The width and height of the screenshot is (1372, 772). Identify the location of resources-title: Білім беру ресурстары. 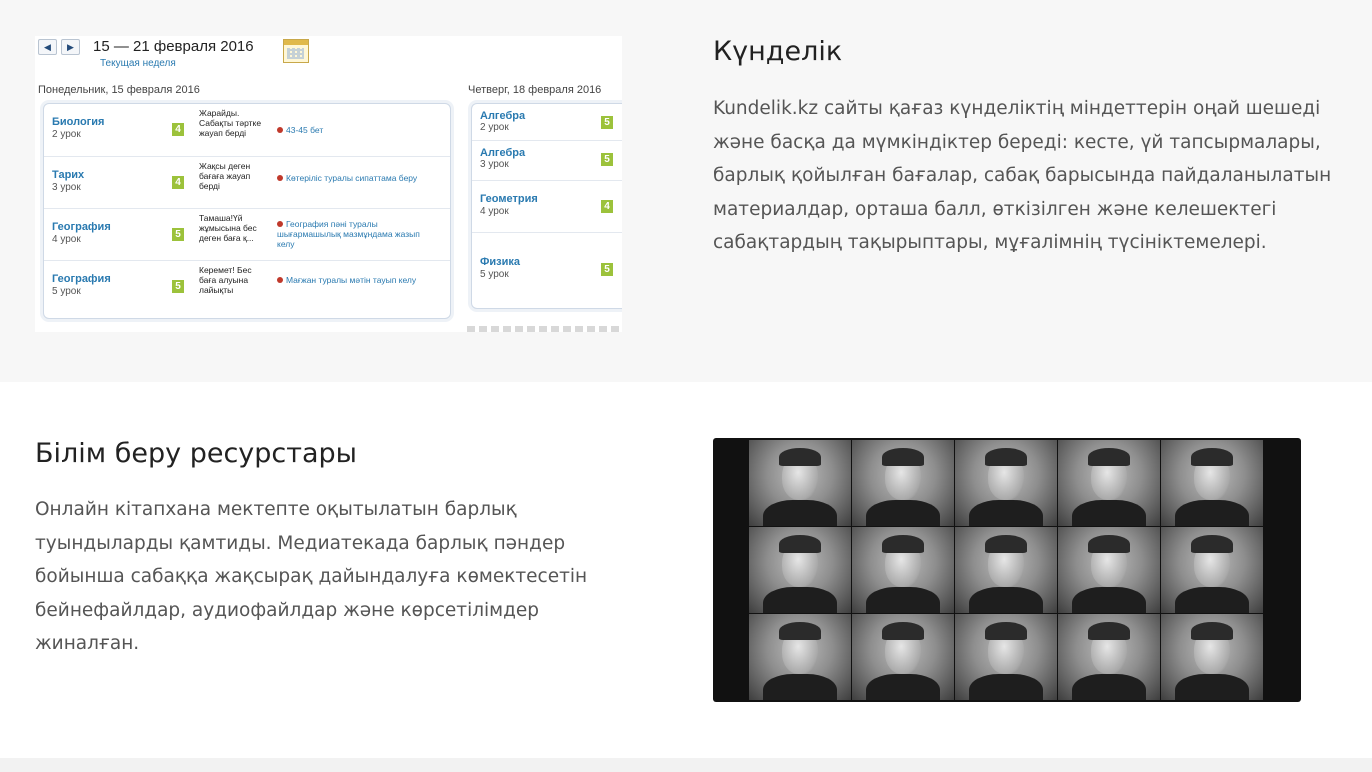
(196, 453).